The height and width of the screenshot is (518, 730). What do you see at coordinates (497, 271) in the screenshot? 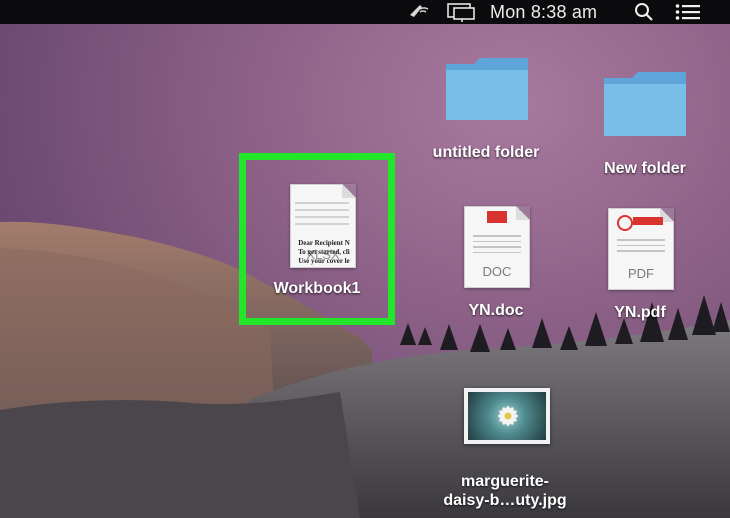
I see `file-type-badge: DOC` at bounding box center [497, 271].